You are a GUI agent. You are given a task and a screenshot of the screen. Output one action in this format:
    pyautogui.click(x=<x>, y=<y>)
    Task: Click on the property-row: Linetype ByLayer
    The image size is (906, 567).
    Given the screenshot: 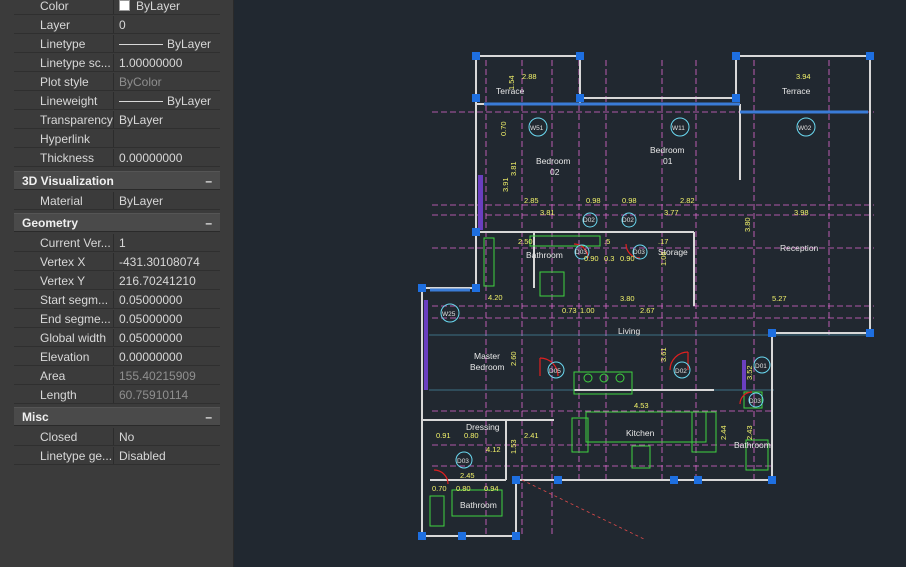 What is the action you would take?
    pyautogui.click(x=117, y=44)
    